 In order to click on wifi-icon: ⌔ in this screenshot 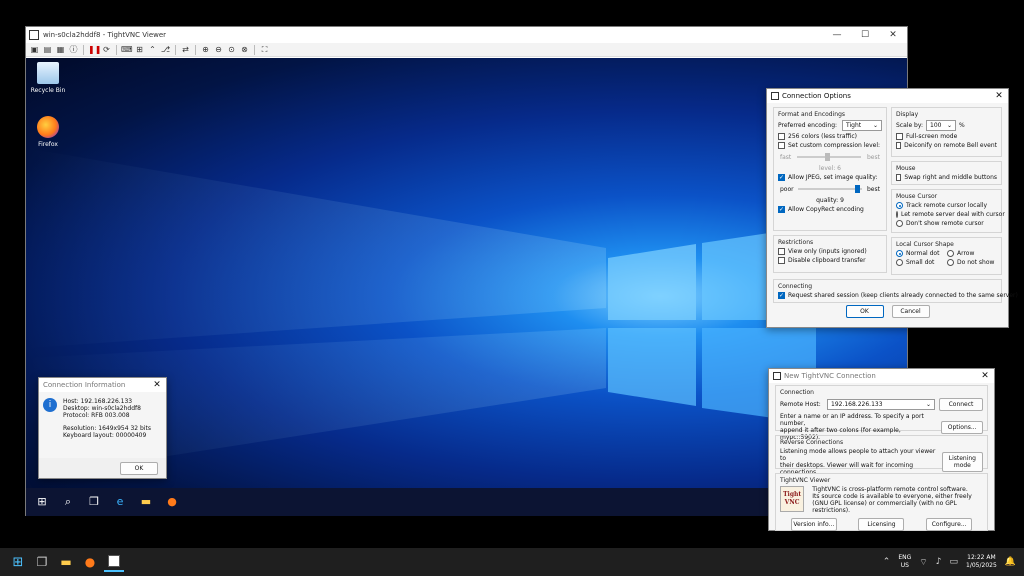, I will do `click(923, 562)`.